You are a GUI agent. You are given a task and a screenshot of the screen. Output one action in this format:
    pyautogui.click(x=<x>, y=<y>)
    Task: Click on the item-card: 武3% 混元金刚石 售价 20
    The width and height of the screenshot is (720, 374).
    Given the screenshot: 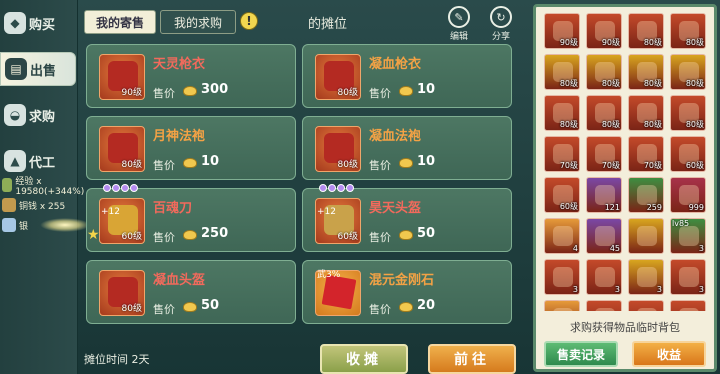 What is the action you would take?
    pyautogui.click(x=407, y=292)
    